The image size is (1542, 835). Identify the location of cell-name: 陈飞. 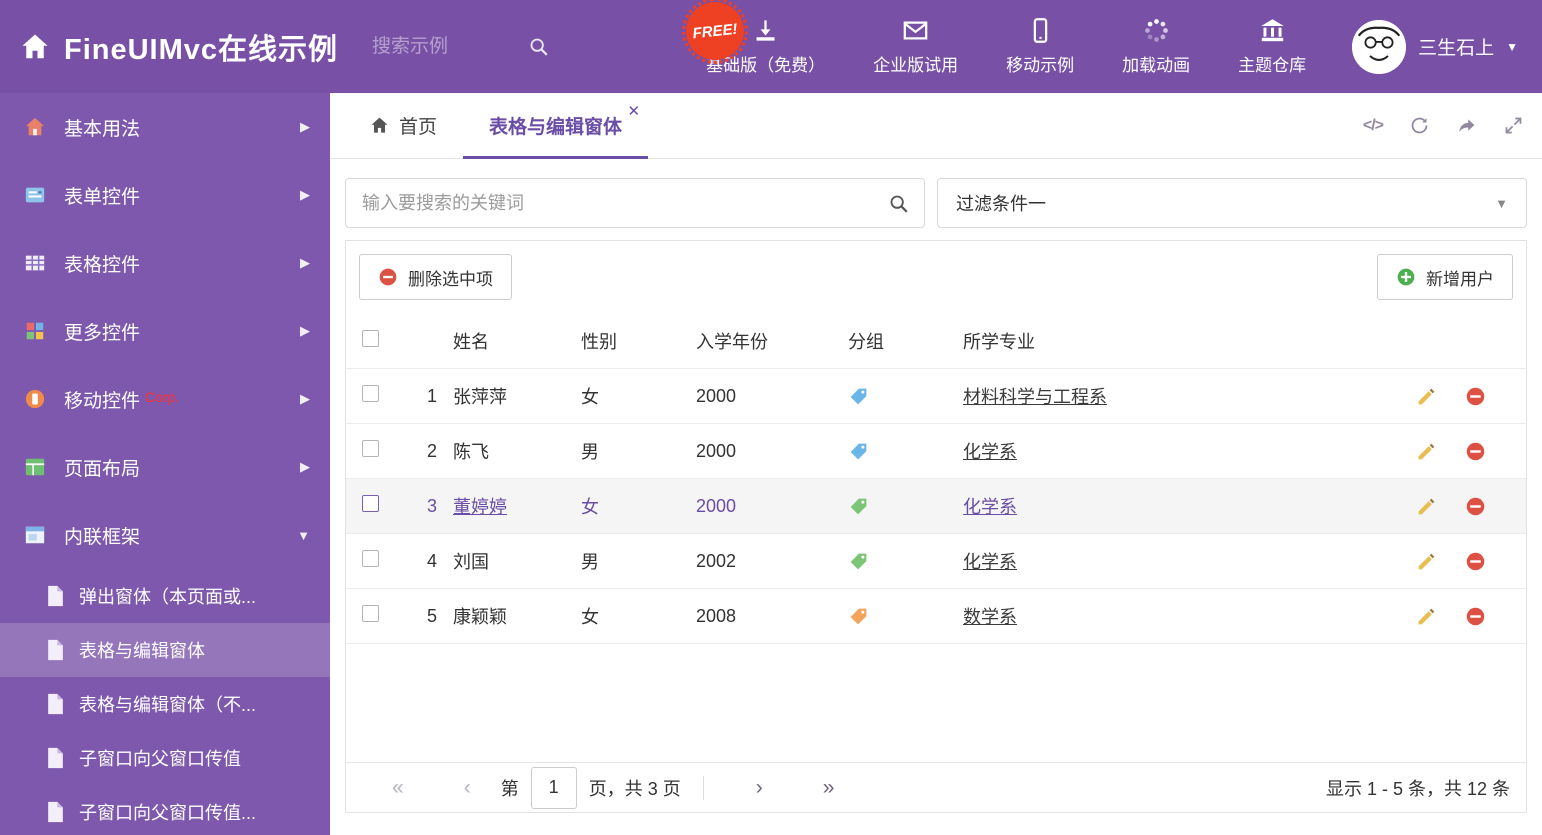
(471, 452).